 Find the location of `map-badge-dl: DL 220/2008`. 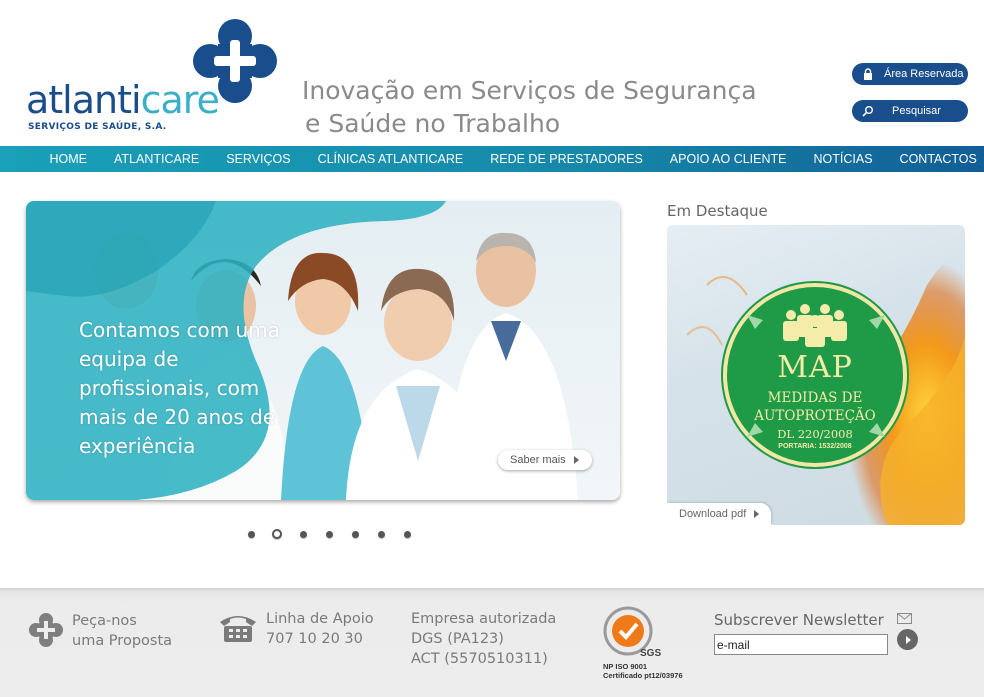

map-badge-dl: DL 220/2008 is located at coordinates (815, 434).